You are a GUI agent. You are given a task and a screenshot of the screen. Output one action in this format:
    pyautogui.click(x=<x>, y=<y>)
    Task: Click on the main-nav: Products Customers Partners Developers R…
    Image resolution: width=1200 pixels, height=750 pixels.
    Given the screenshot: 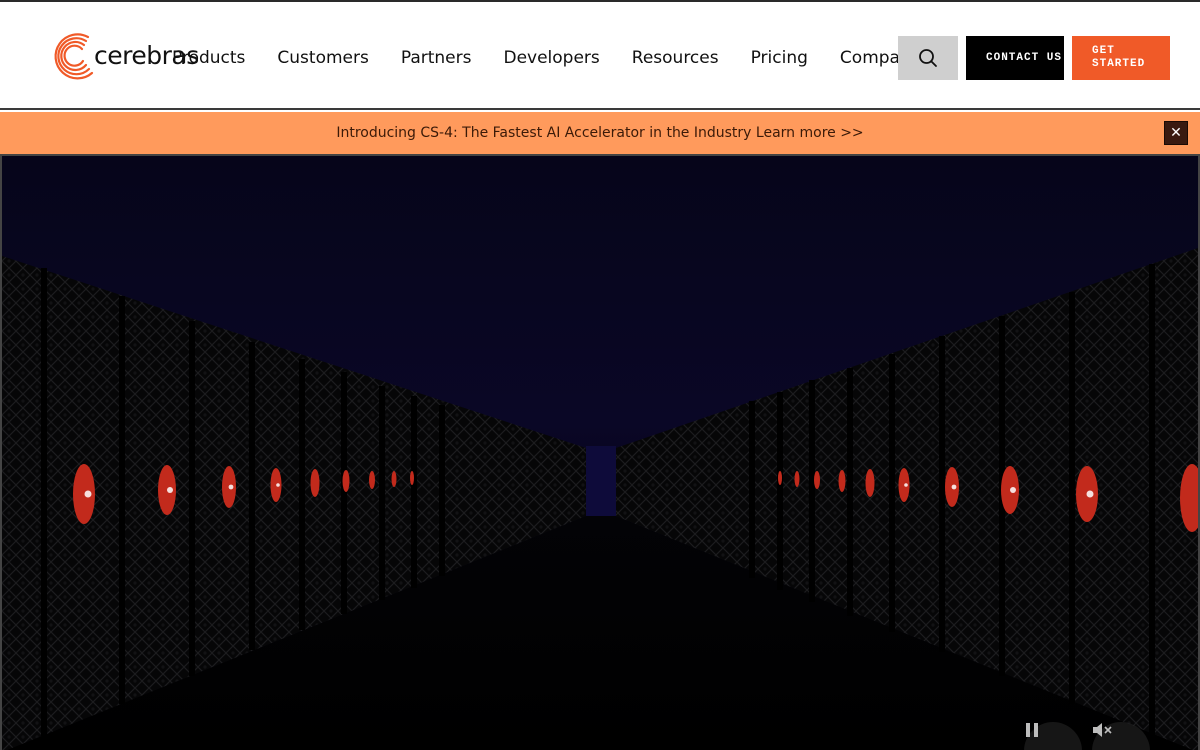 What is the action you would take?
    pyautogui.click(x=546, y=58)
    